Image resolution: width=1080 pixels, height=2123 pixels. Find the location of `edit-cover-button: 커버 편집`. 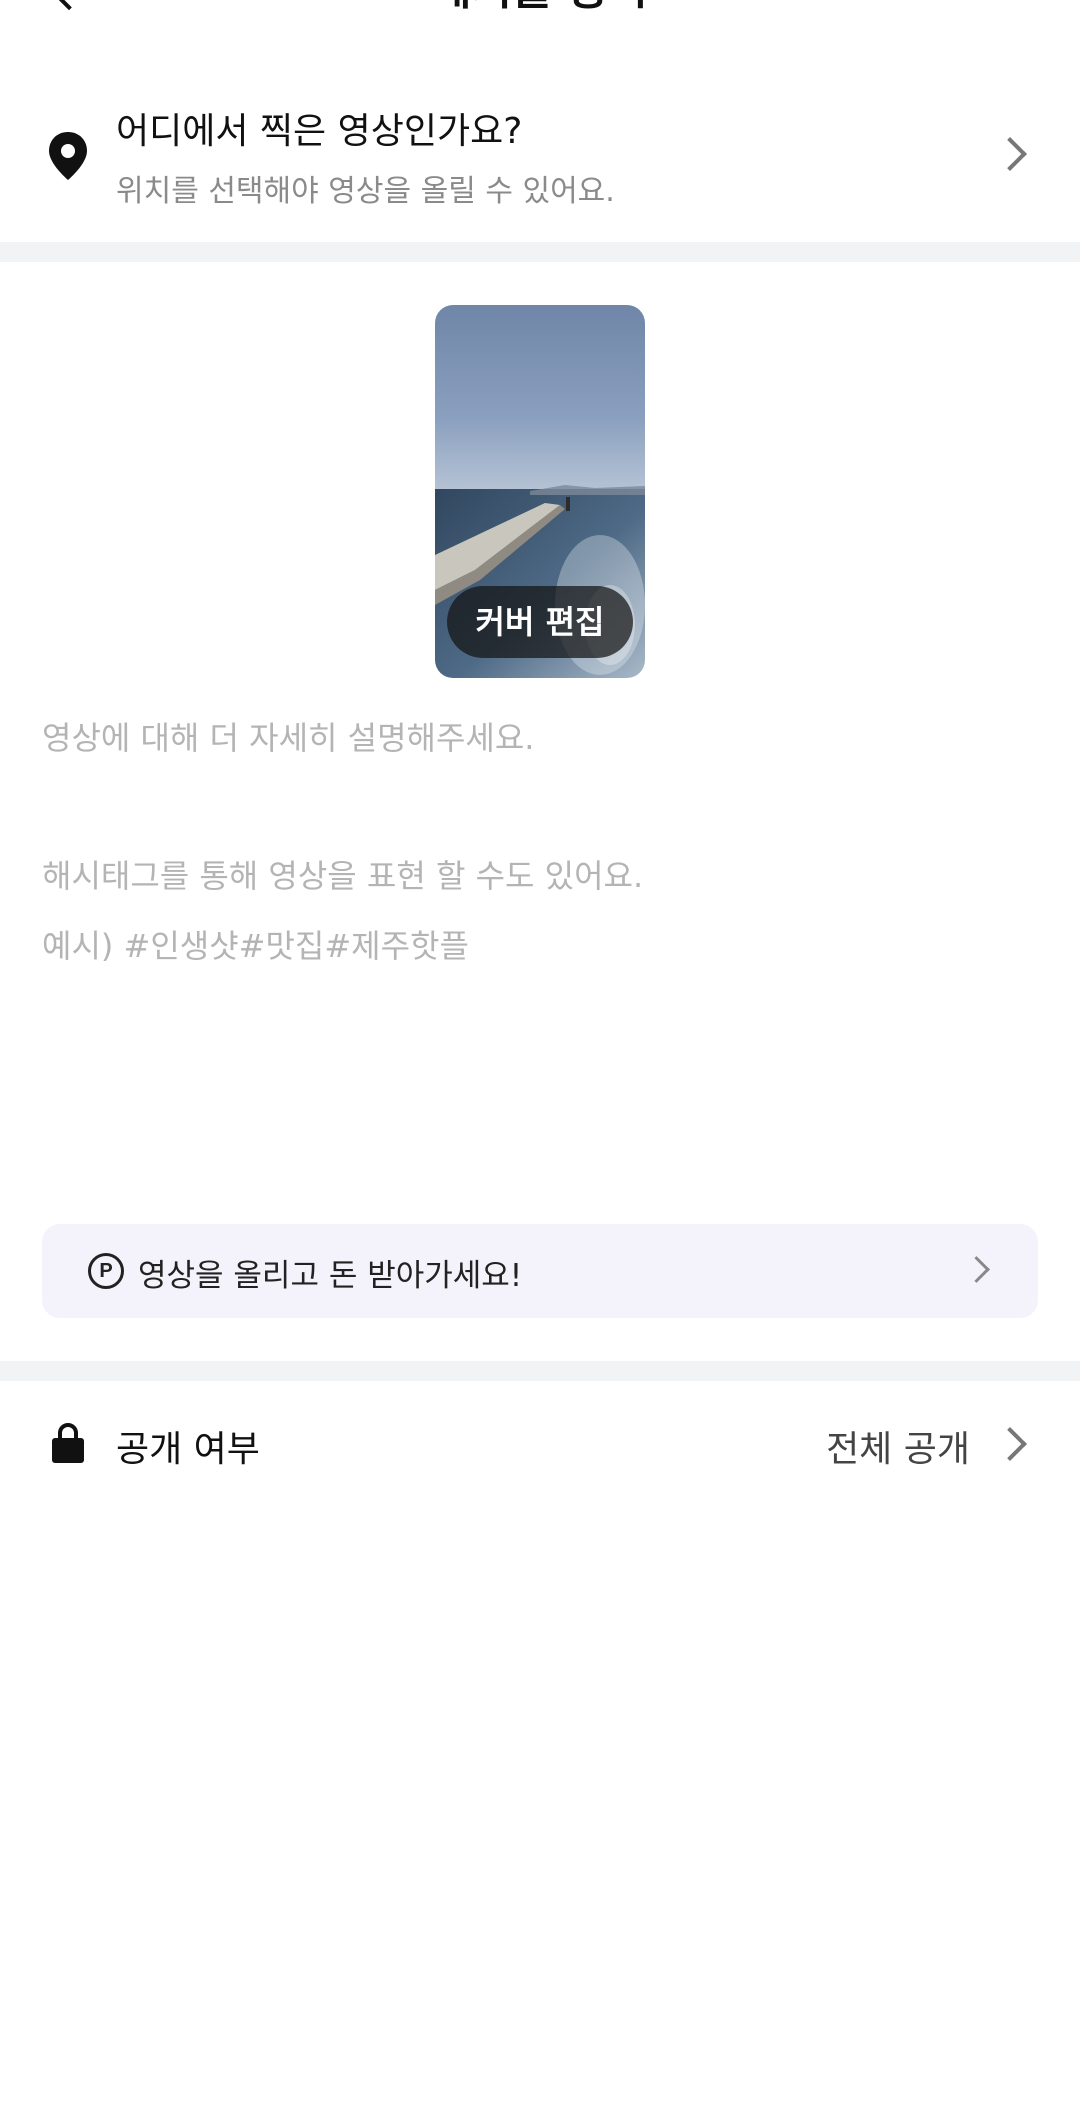

edit-cover-button: 커버 편집 is located at coordinates (540, 622).